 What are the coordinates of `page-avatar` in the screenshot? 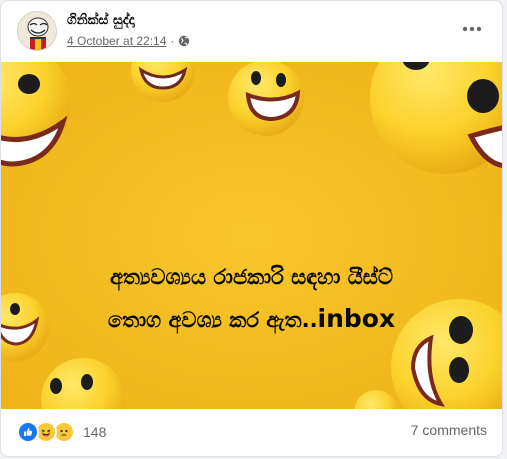 It's located at (37, 31).